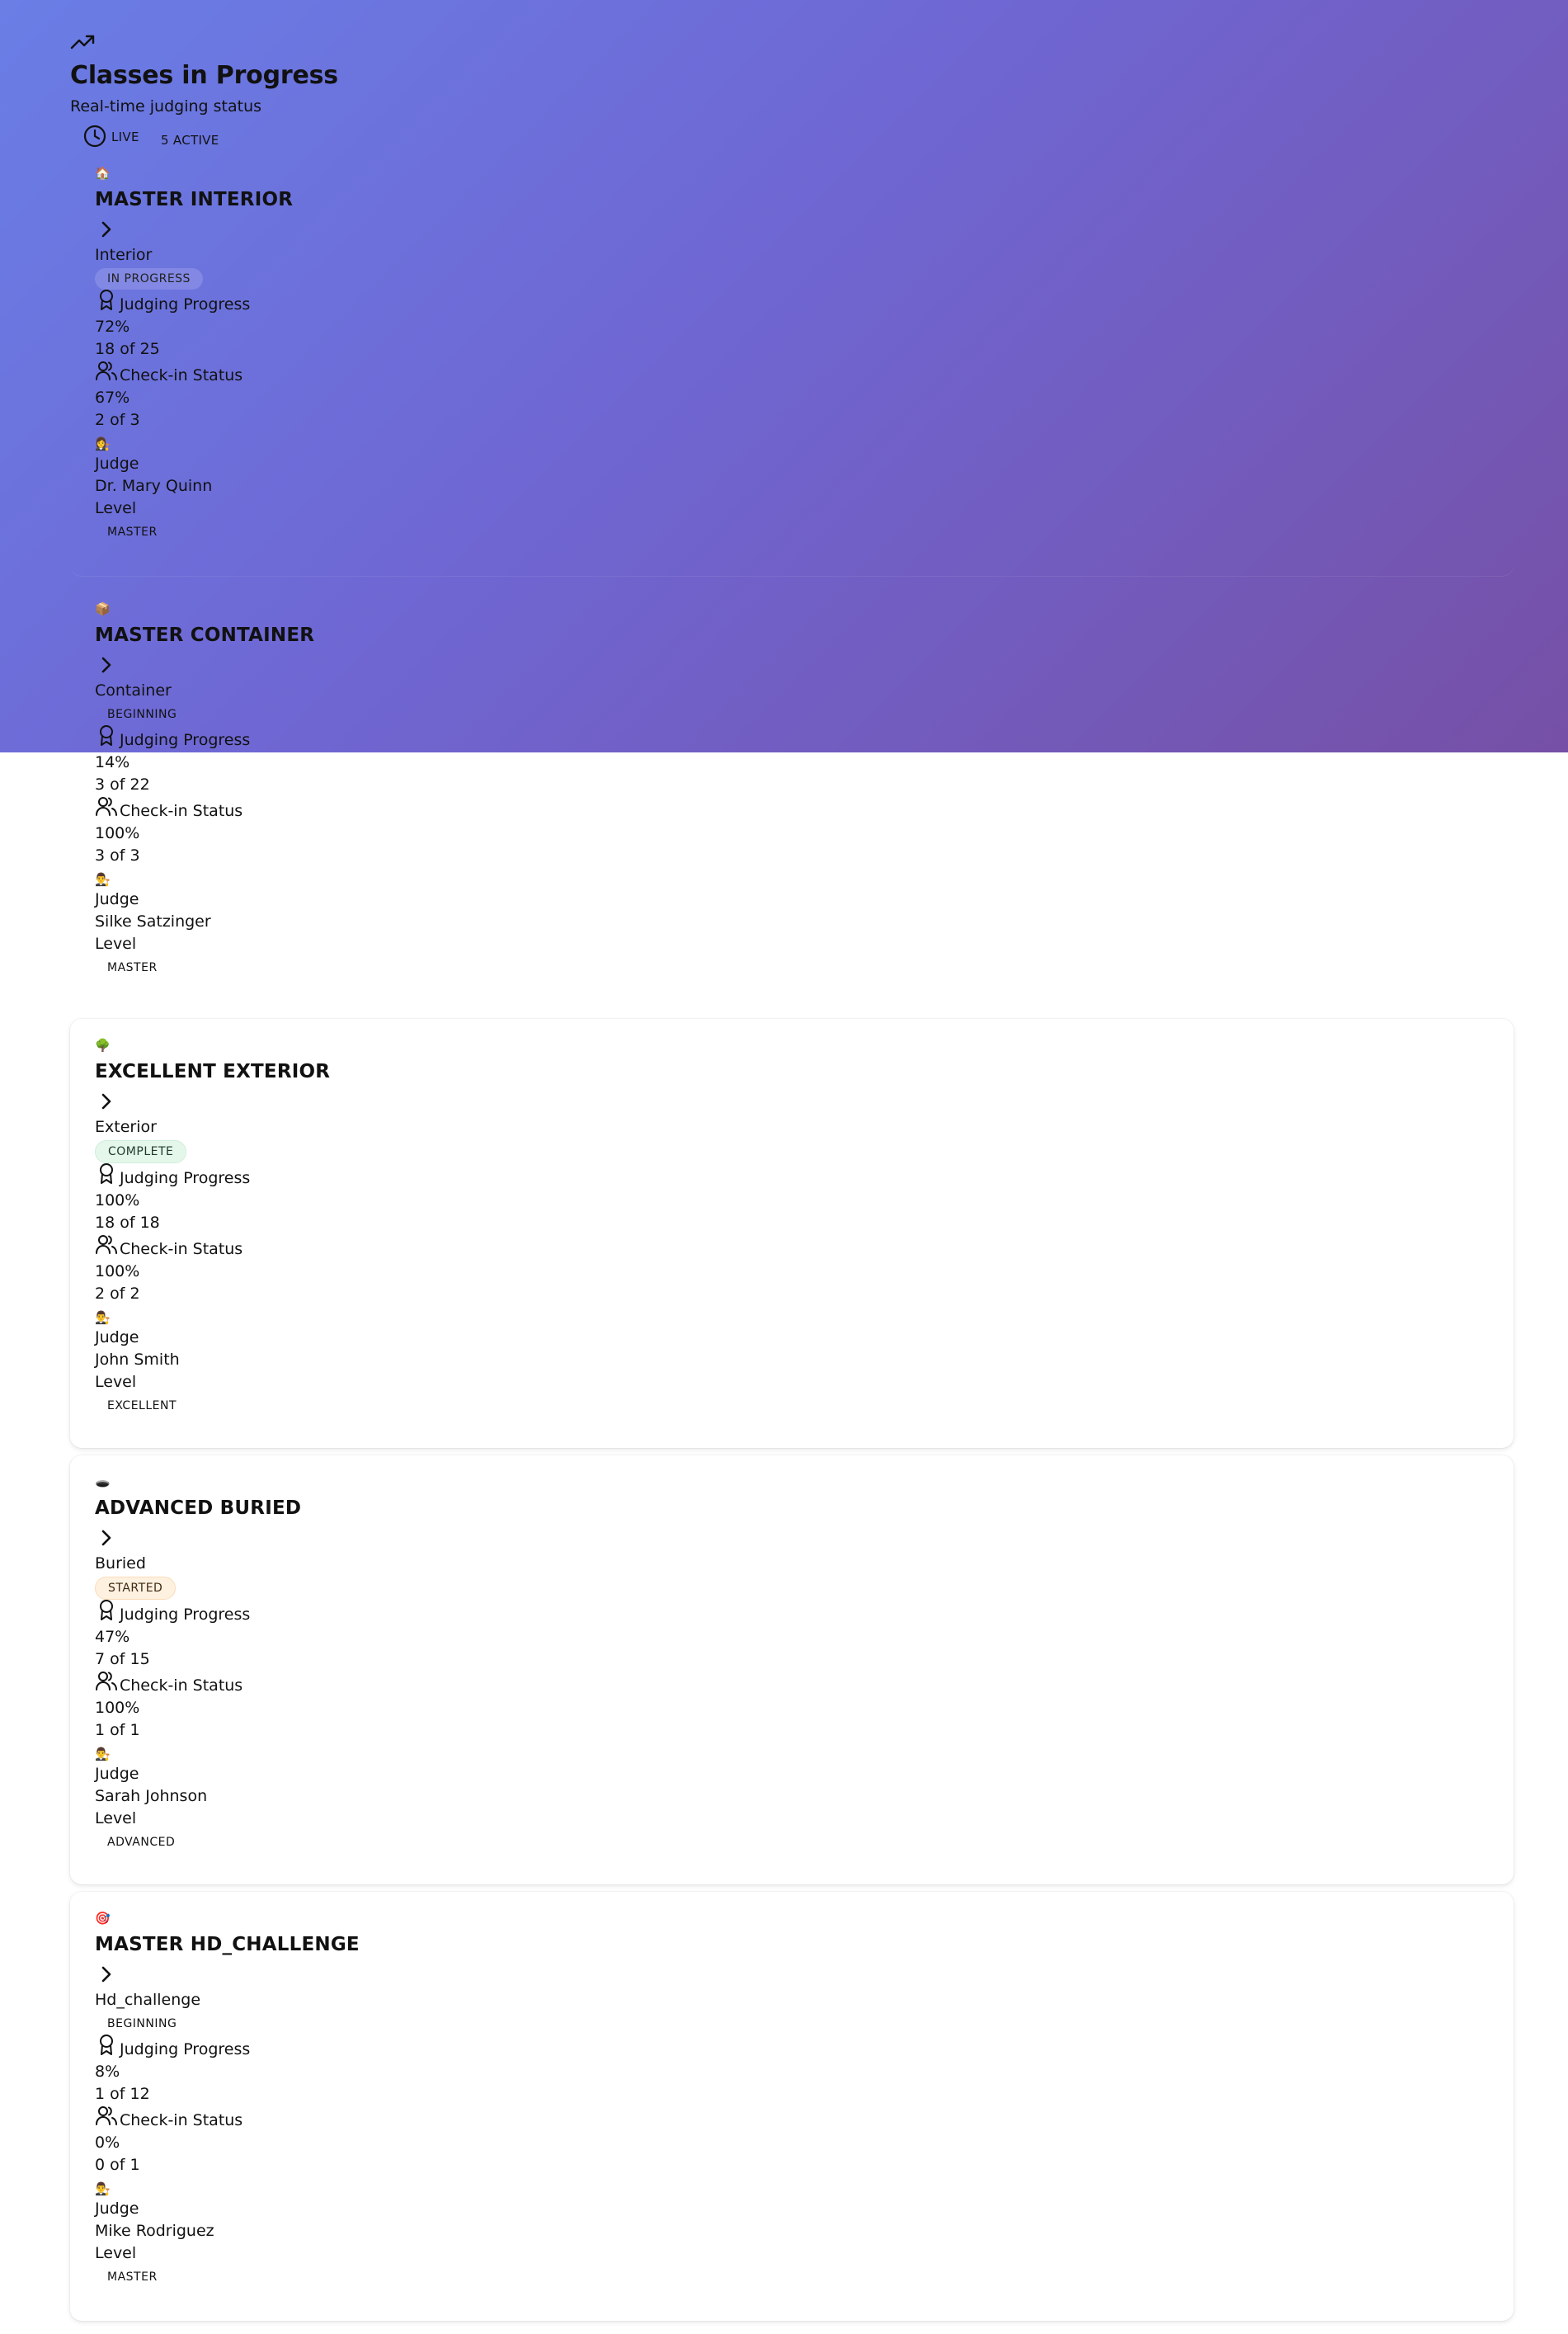 Image resolution: width=1568 pixels, height=2334 pixels. What do you see at coordinates (112, 397) in the screenshot?
I see `checkin-percent: 67%` at bounding box center [112, 397].